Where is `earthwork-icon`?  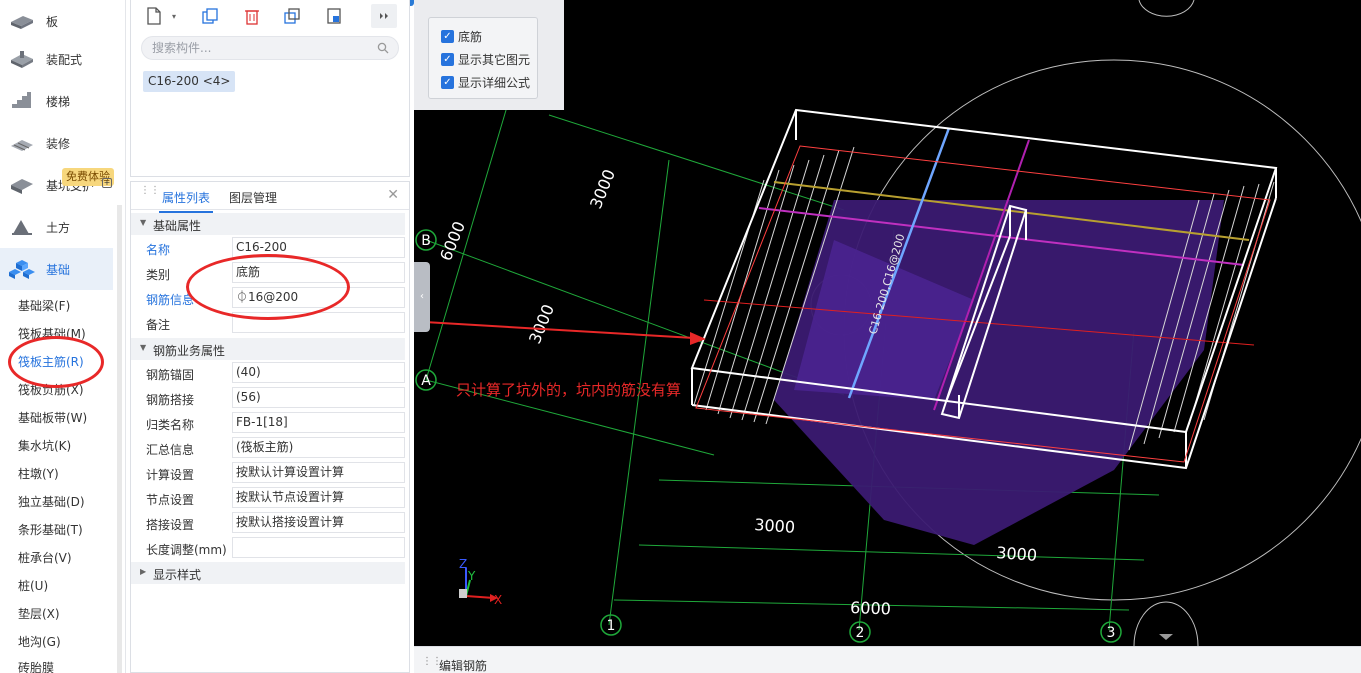 earthwork-icon is located at coordinates (22, 227).